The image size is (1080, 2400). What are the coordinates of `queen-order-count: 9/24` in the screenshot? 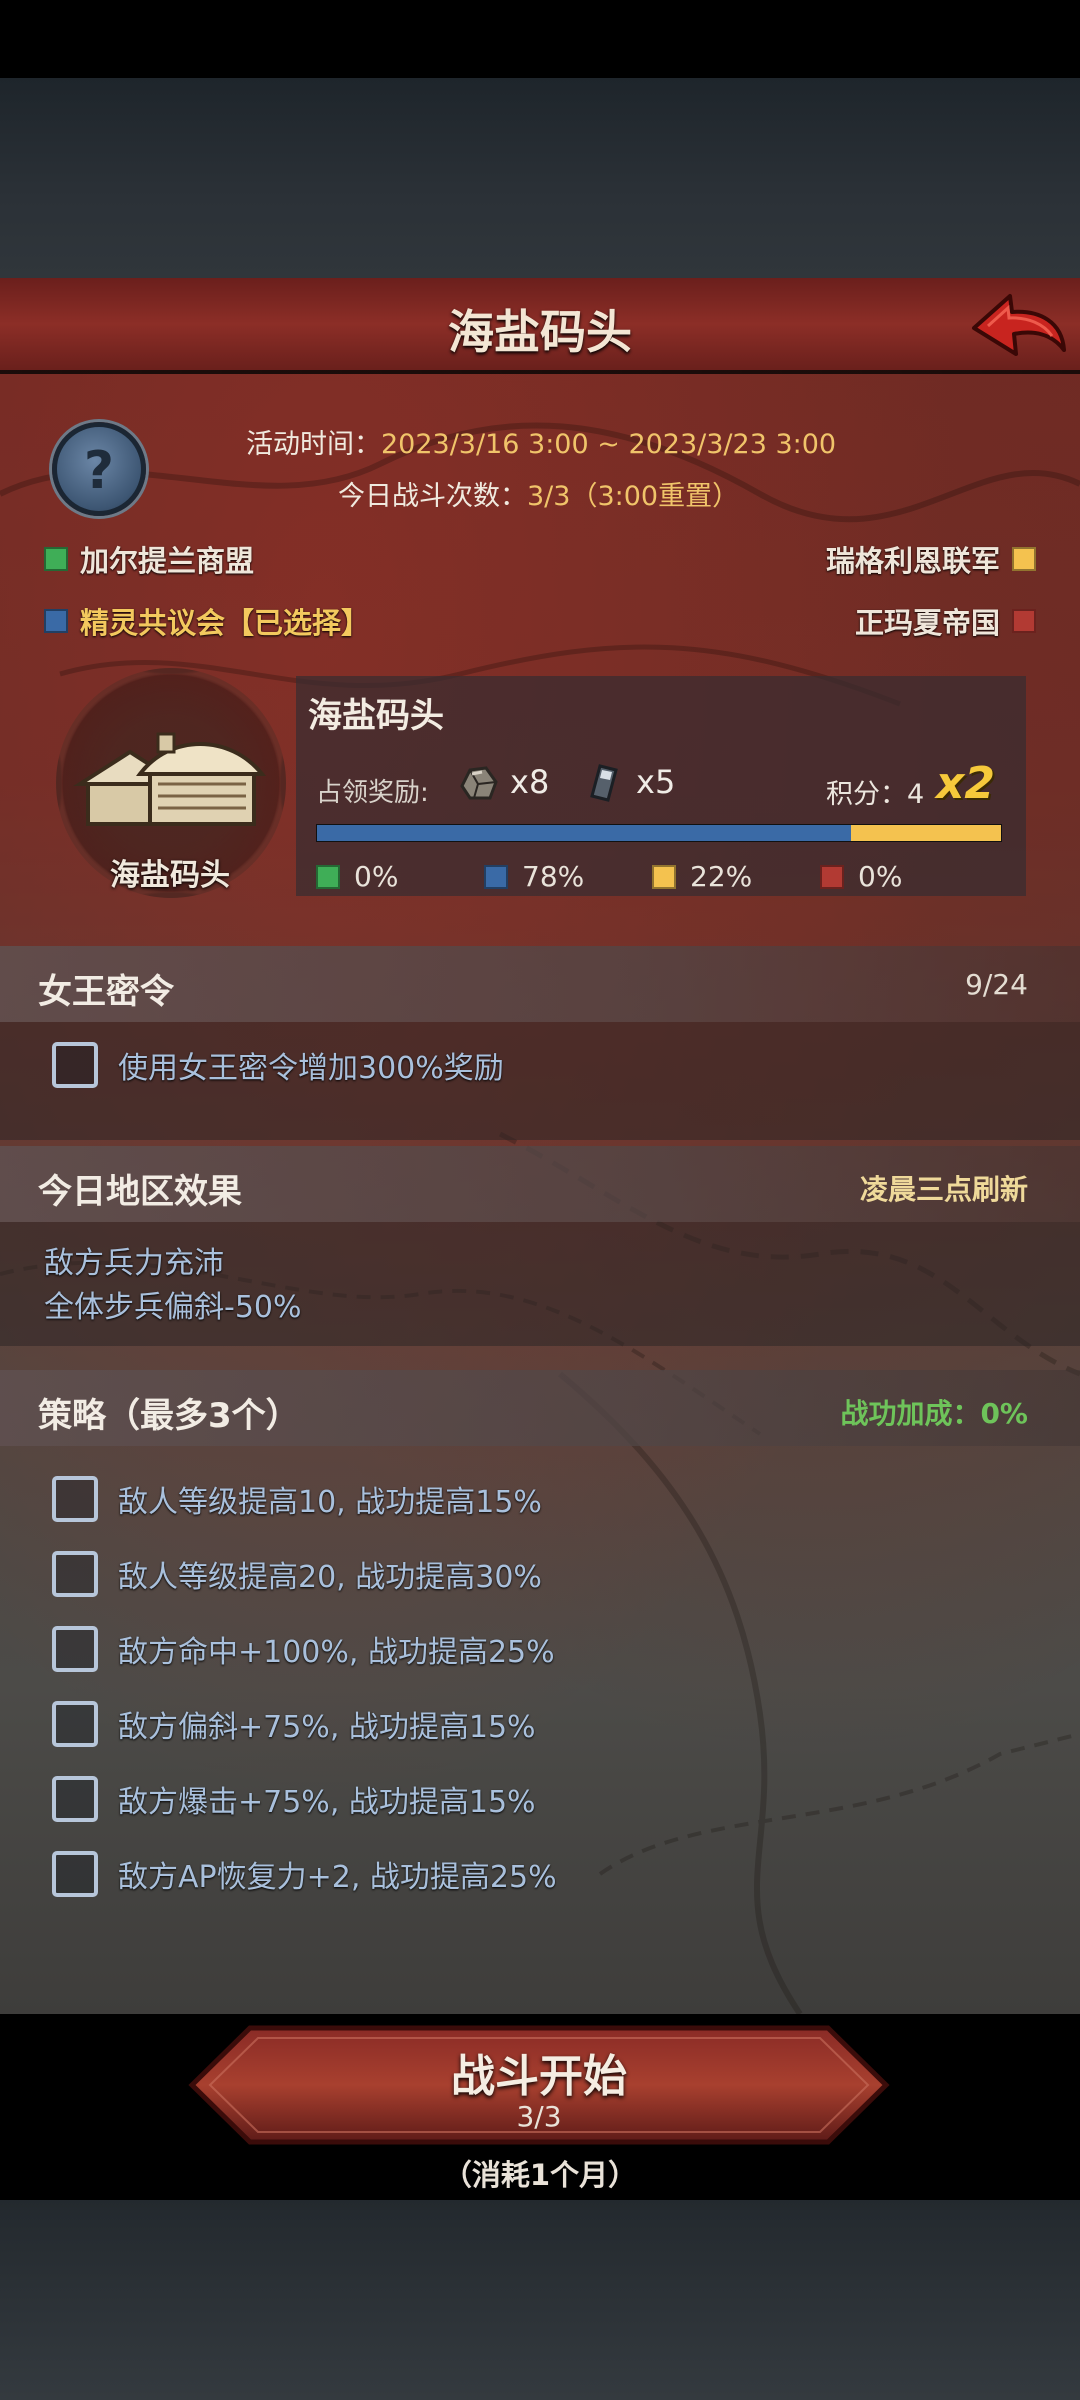 It's located at (996, 984).